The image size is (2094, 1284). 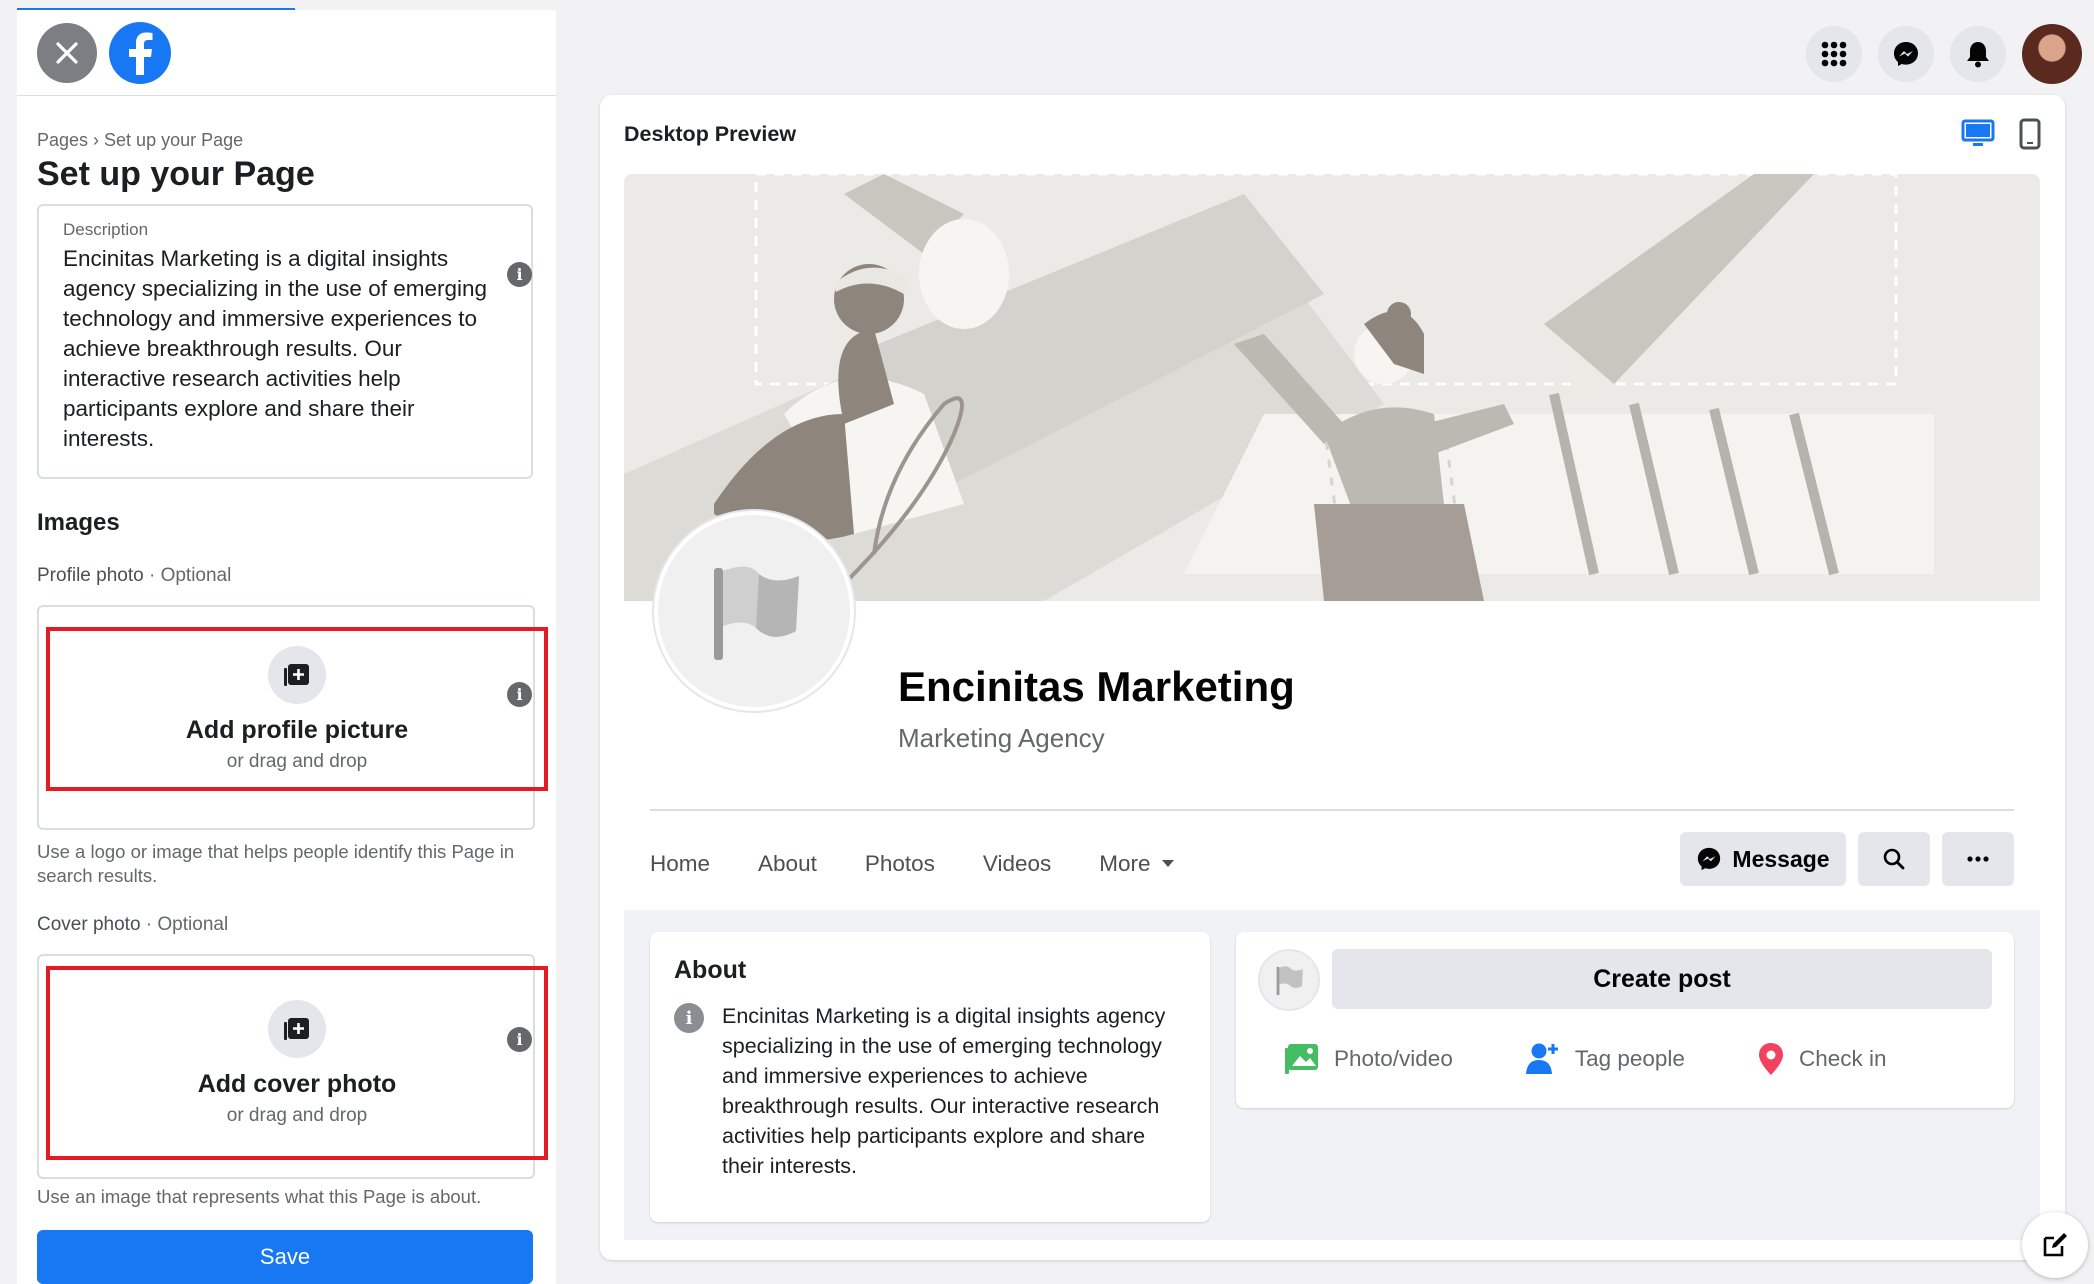 I want to click on top-toolbar, so click(x=1944, y=54).